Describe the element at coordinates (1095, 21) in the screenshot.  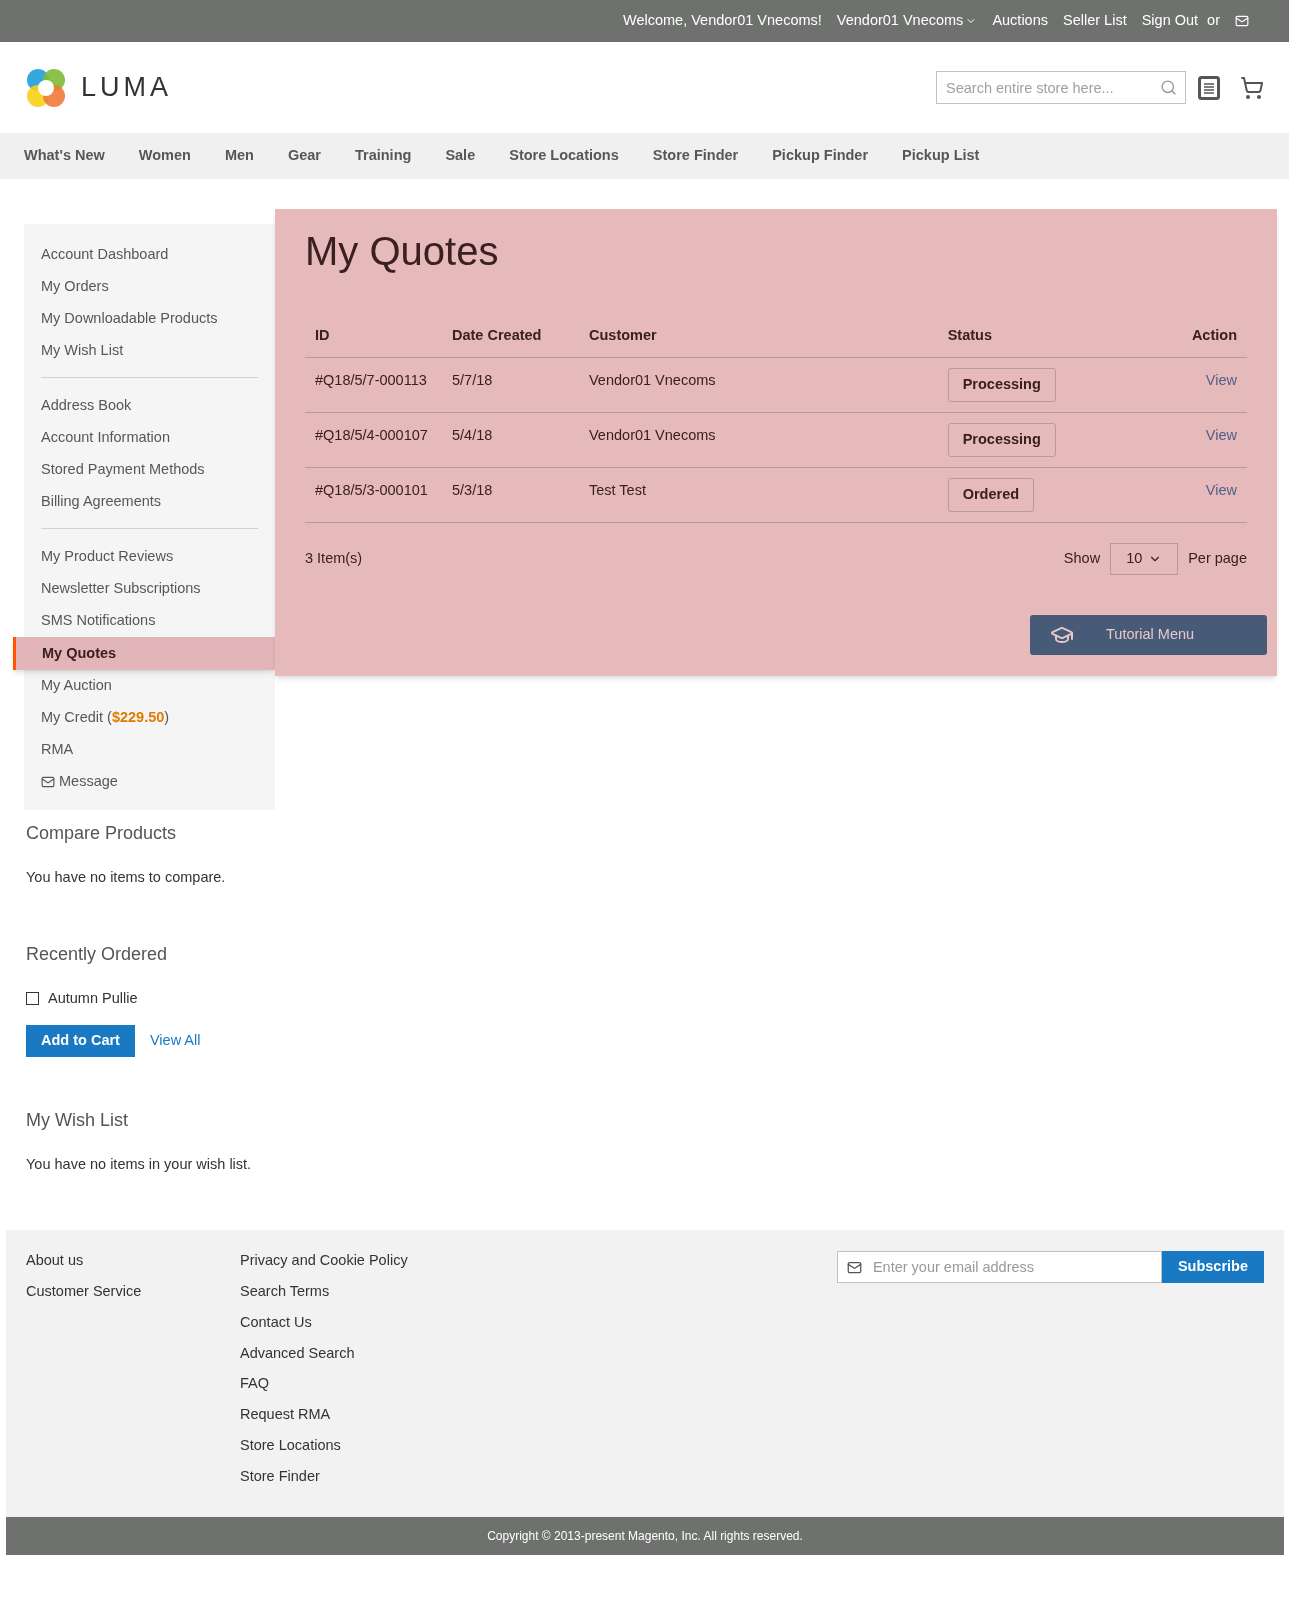
I see `top-link: Seller List` at that location.